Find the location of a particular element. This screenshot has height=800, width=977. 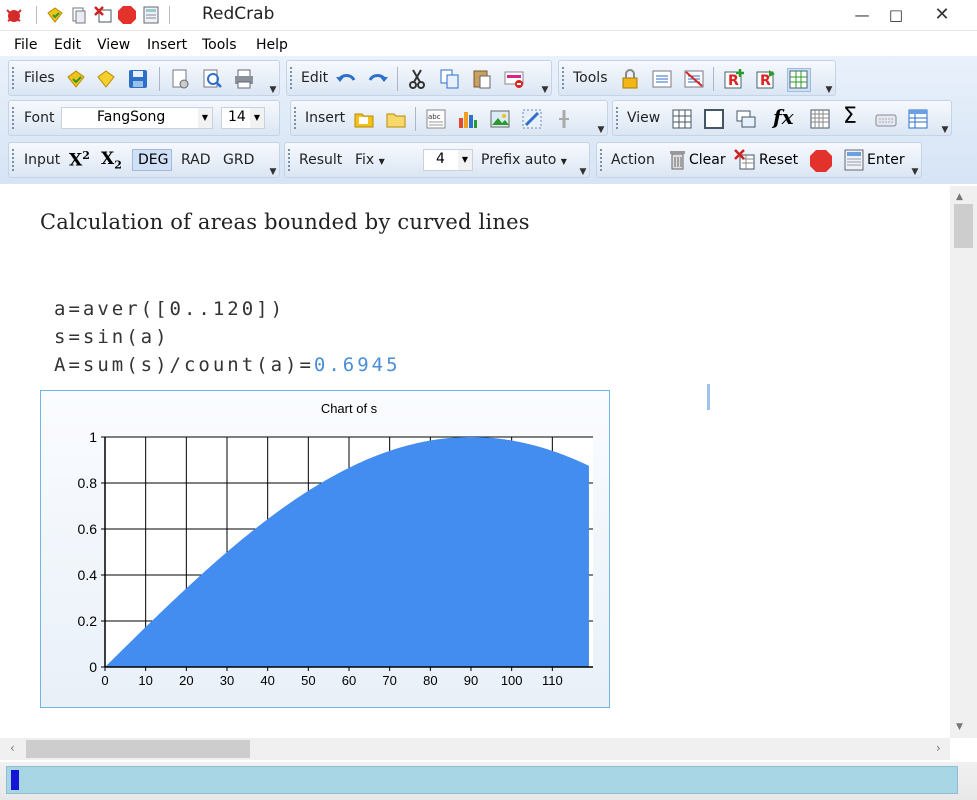

status-bar is located at coordinates (488, 781).